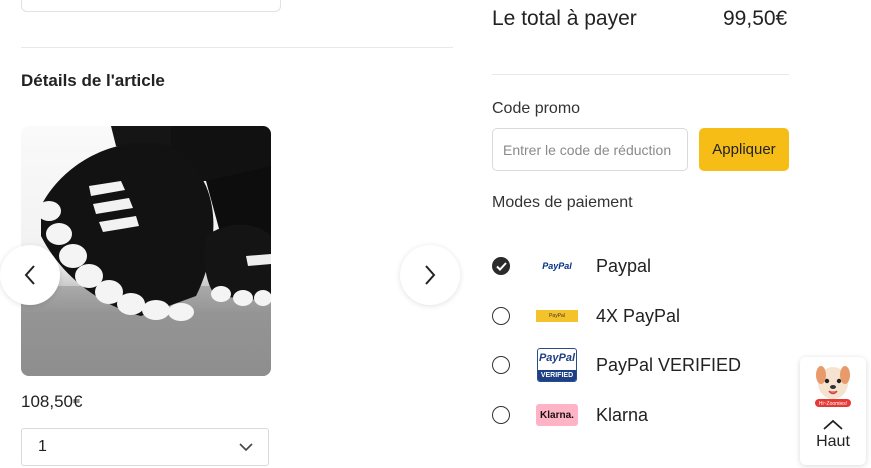 The height and width of the screenshot is (468, 871). What do you see at coordinates (833, 441) in the screenshot?
I see `scroll-top-label: Haut` at bounding box center [833, 441].